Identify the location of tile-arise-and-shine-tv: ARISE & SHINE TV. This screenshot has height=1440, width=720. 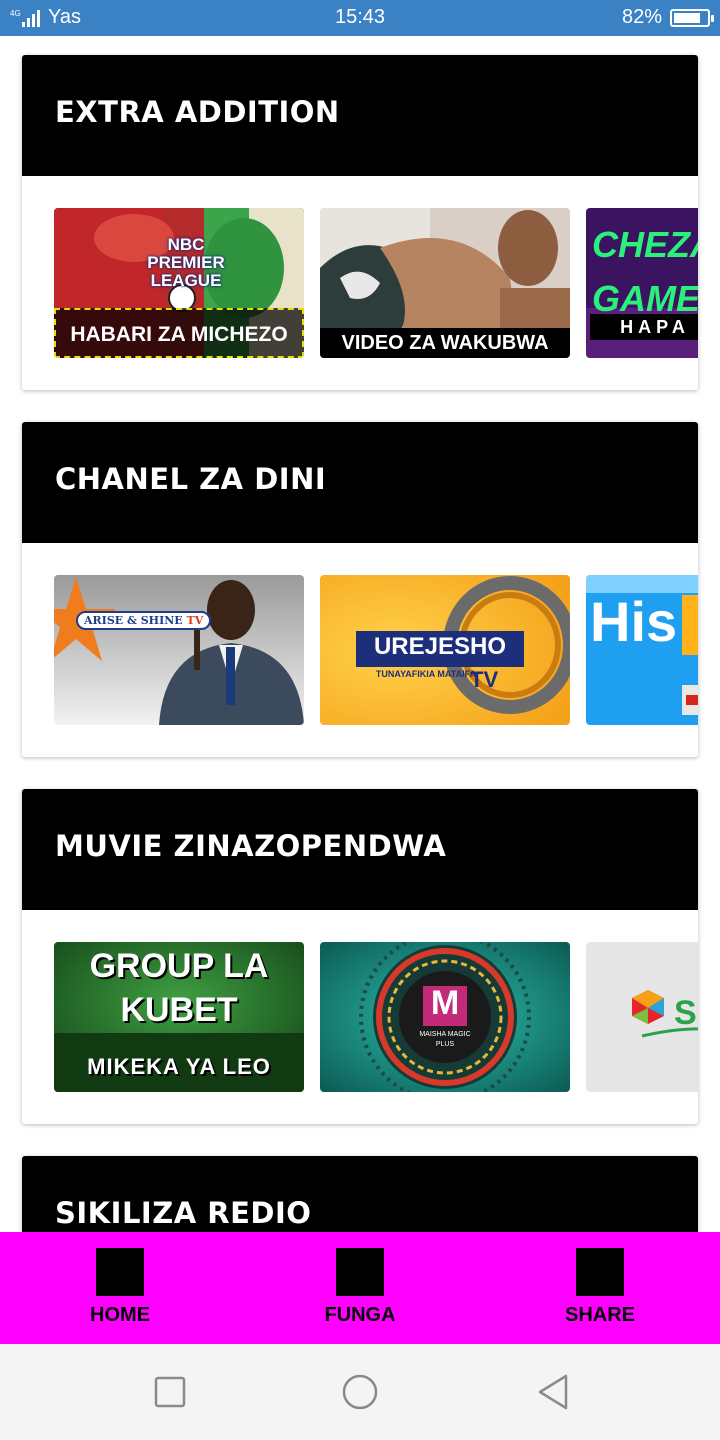
(179, 650).